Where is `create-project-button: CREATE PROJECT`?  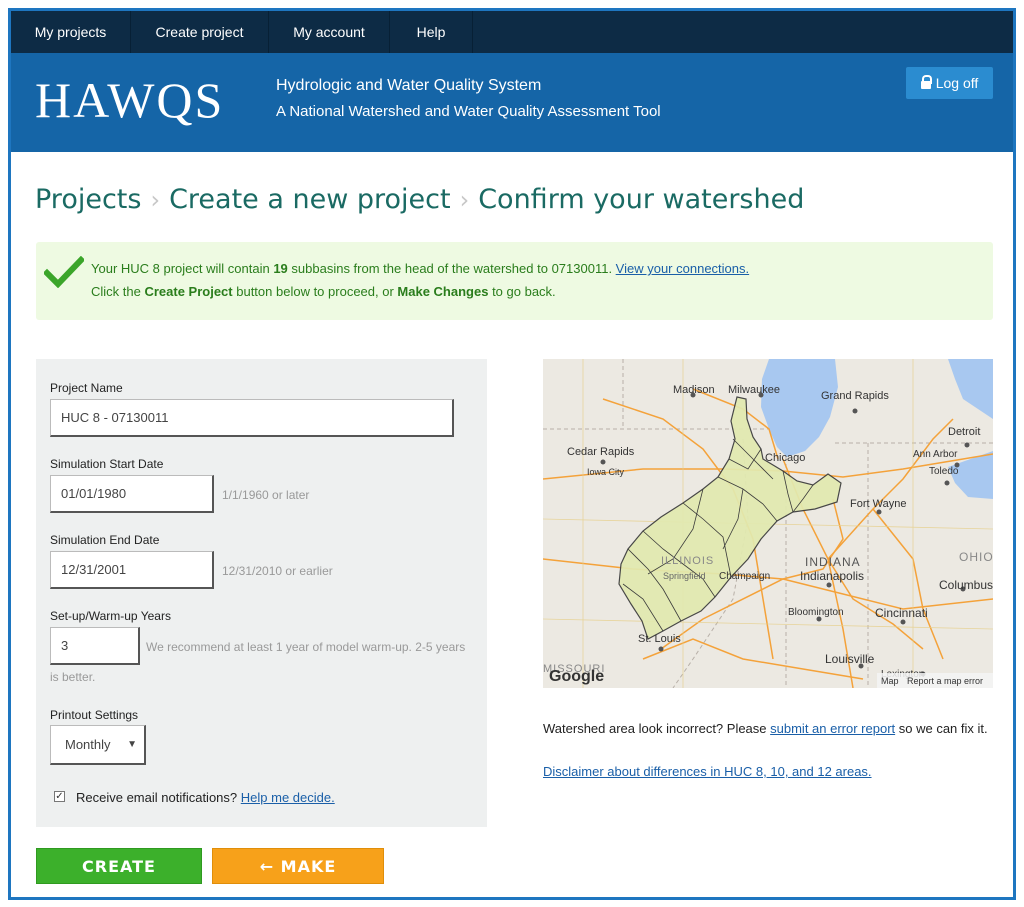 create-project-button: CREATE PROJECT is located at coordinates (119, 872).